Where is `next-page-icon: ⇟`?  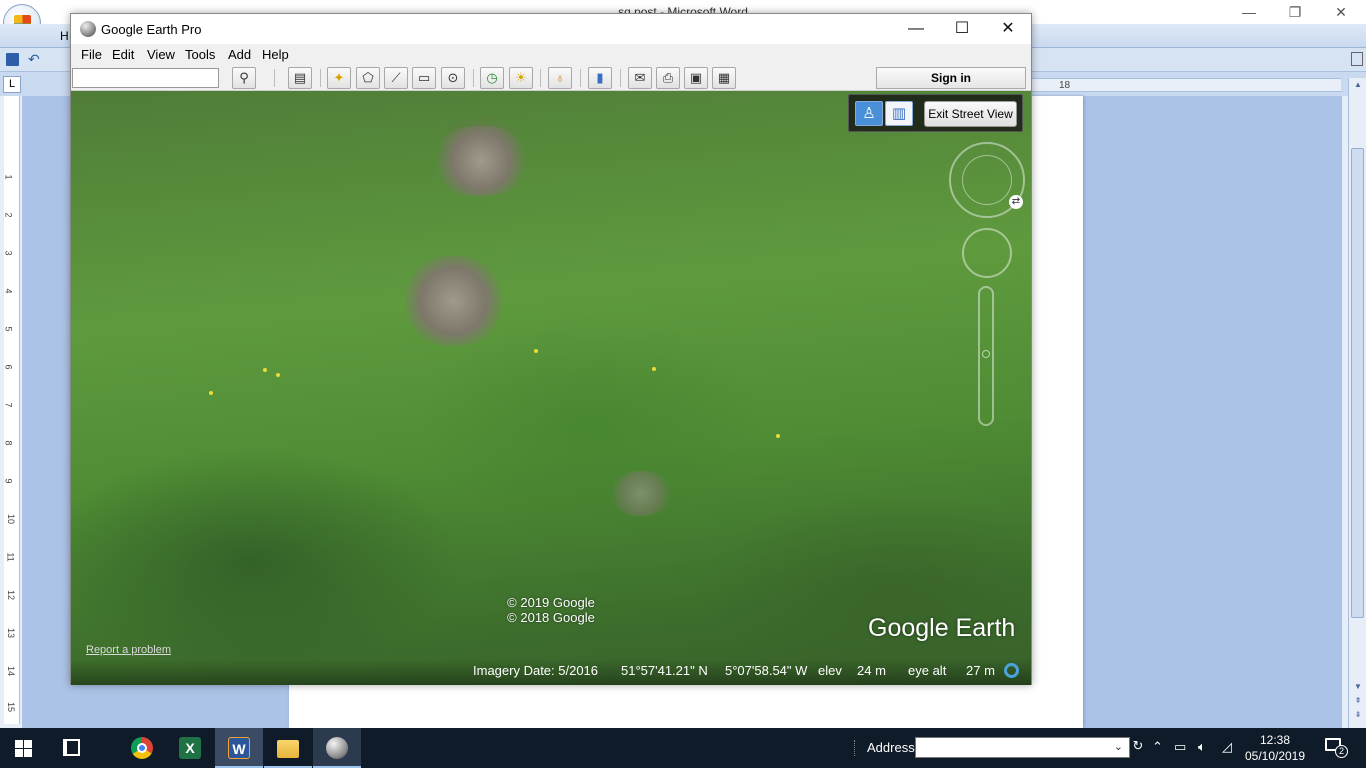
next-page-icon: ⇟ is located at coordinates (1358, 714).